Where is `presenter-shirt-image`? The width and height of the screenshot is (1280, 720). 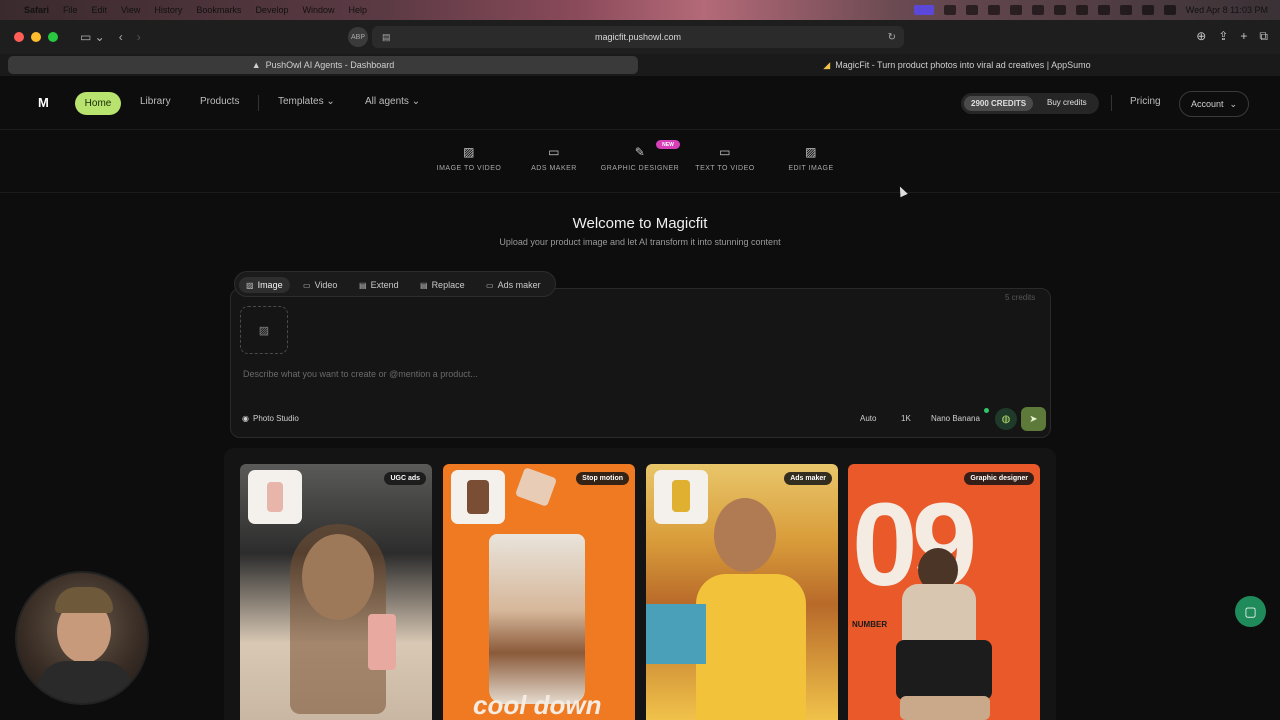 presenter-shirt-image is located at coordinates (85, 682).